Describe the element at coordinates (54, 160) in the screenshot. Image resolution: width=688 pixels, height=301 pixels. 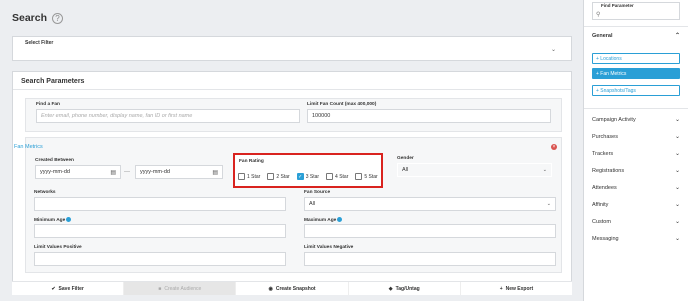
I see `created-between-label: Created Between` at that location.